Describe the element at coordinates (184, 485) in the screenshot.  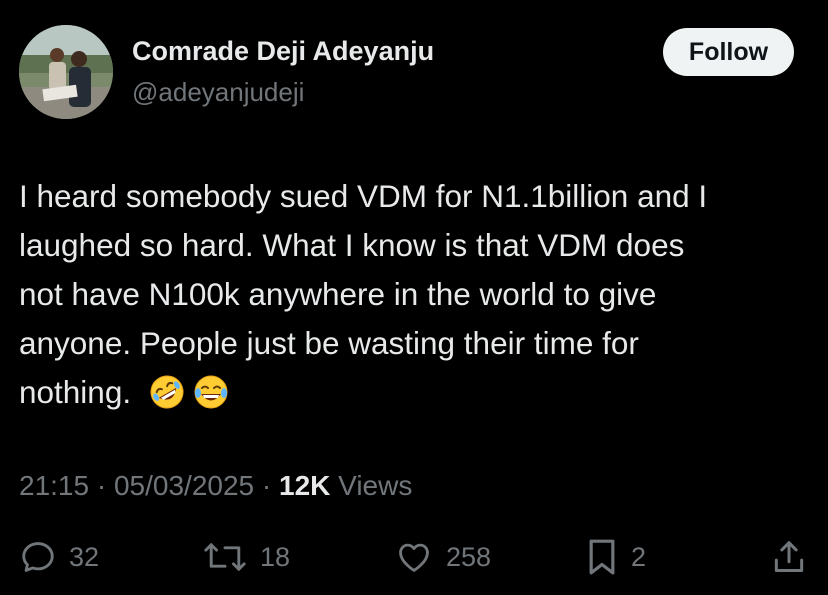
I see `tweet-date: 05/03/2025` at that location.